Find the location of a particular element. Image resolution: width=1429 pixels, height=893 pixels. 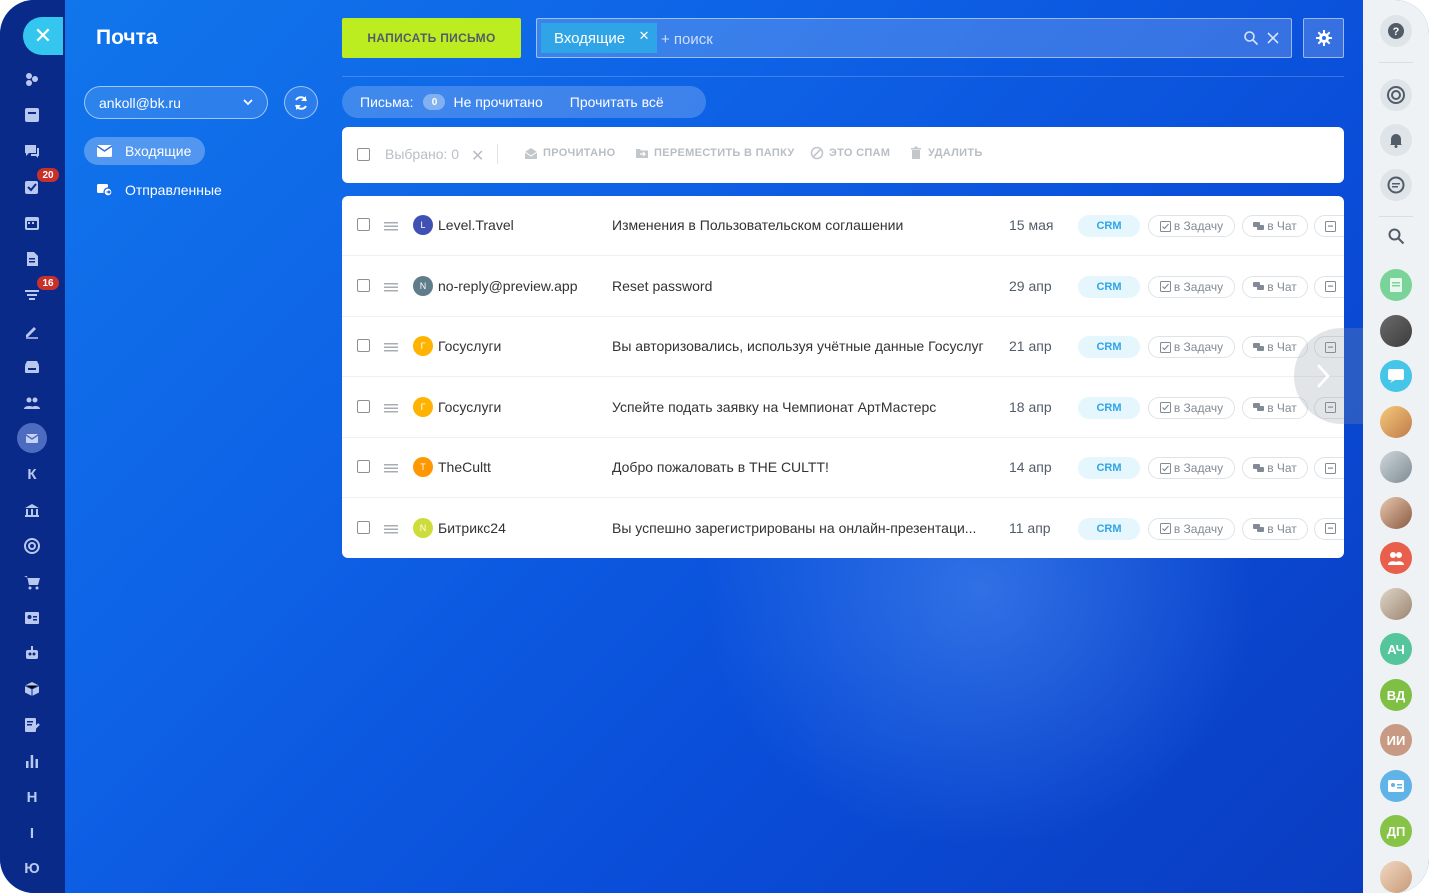

nav-target-icon is located at coordinates (32, 546).